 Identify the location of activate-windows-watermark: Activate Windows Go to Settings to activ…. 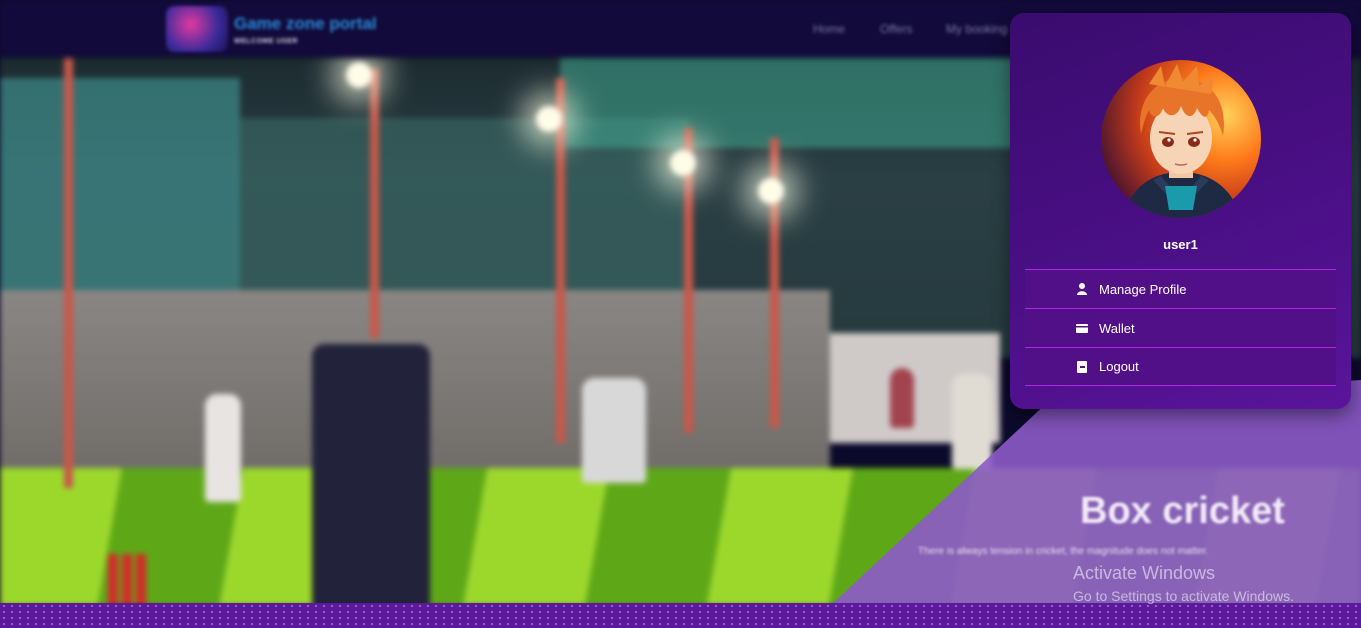
(1183, 583).